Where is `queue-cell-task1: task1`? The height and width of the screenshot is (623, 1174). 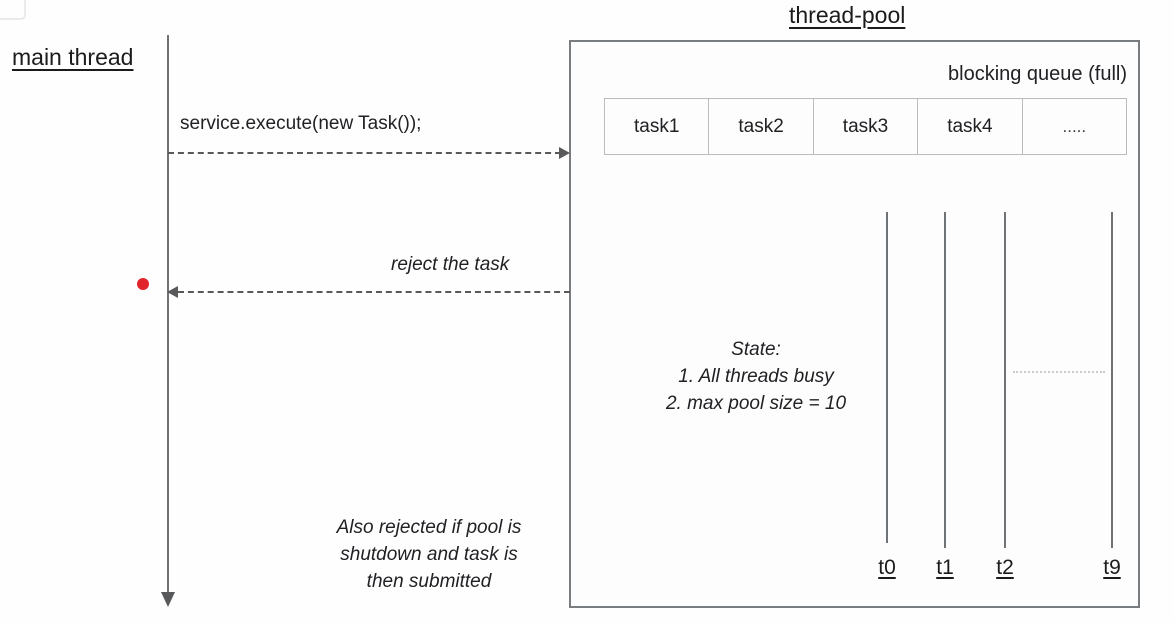
queue-cell-task1: task1 is located at coordinates (657, 126).